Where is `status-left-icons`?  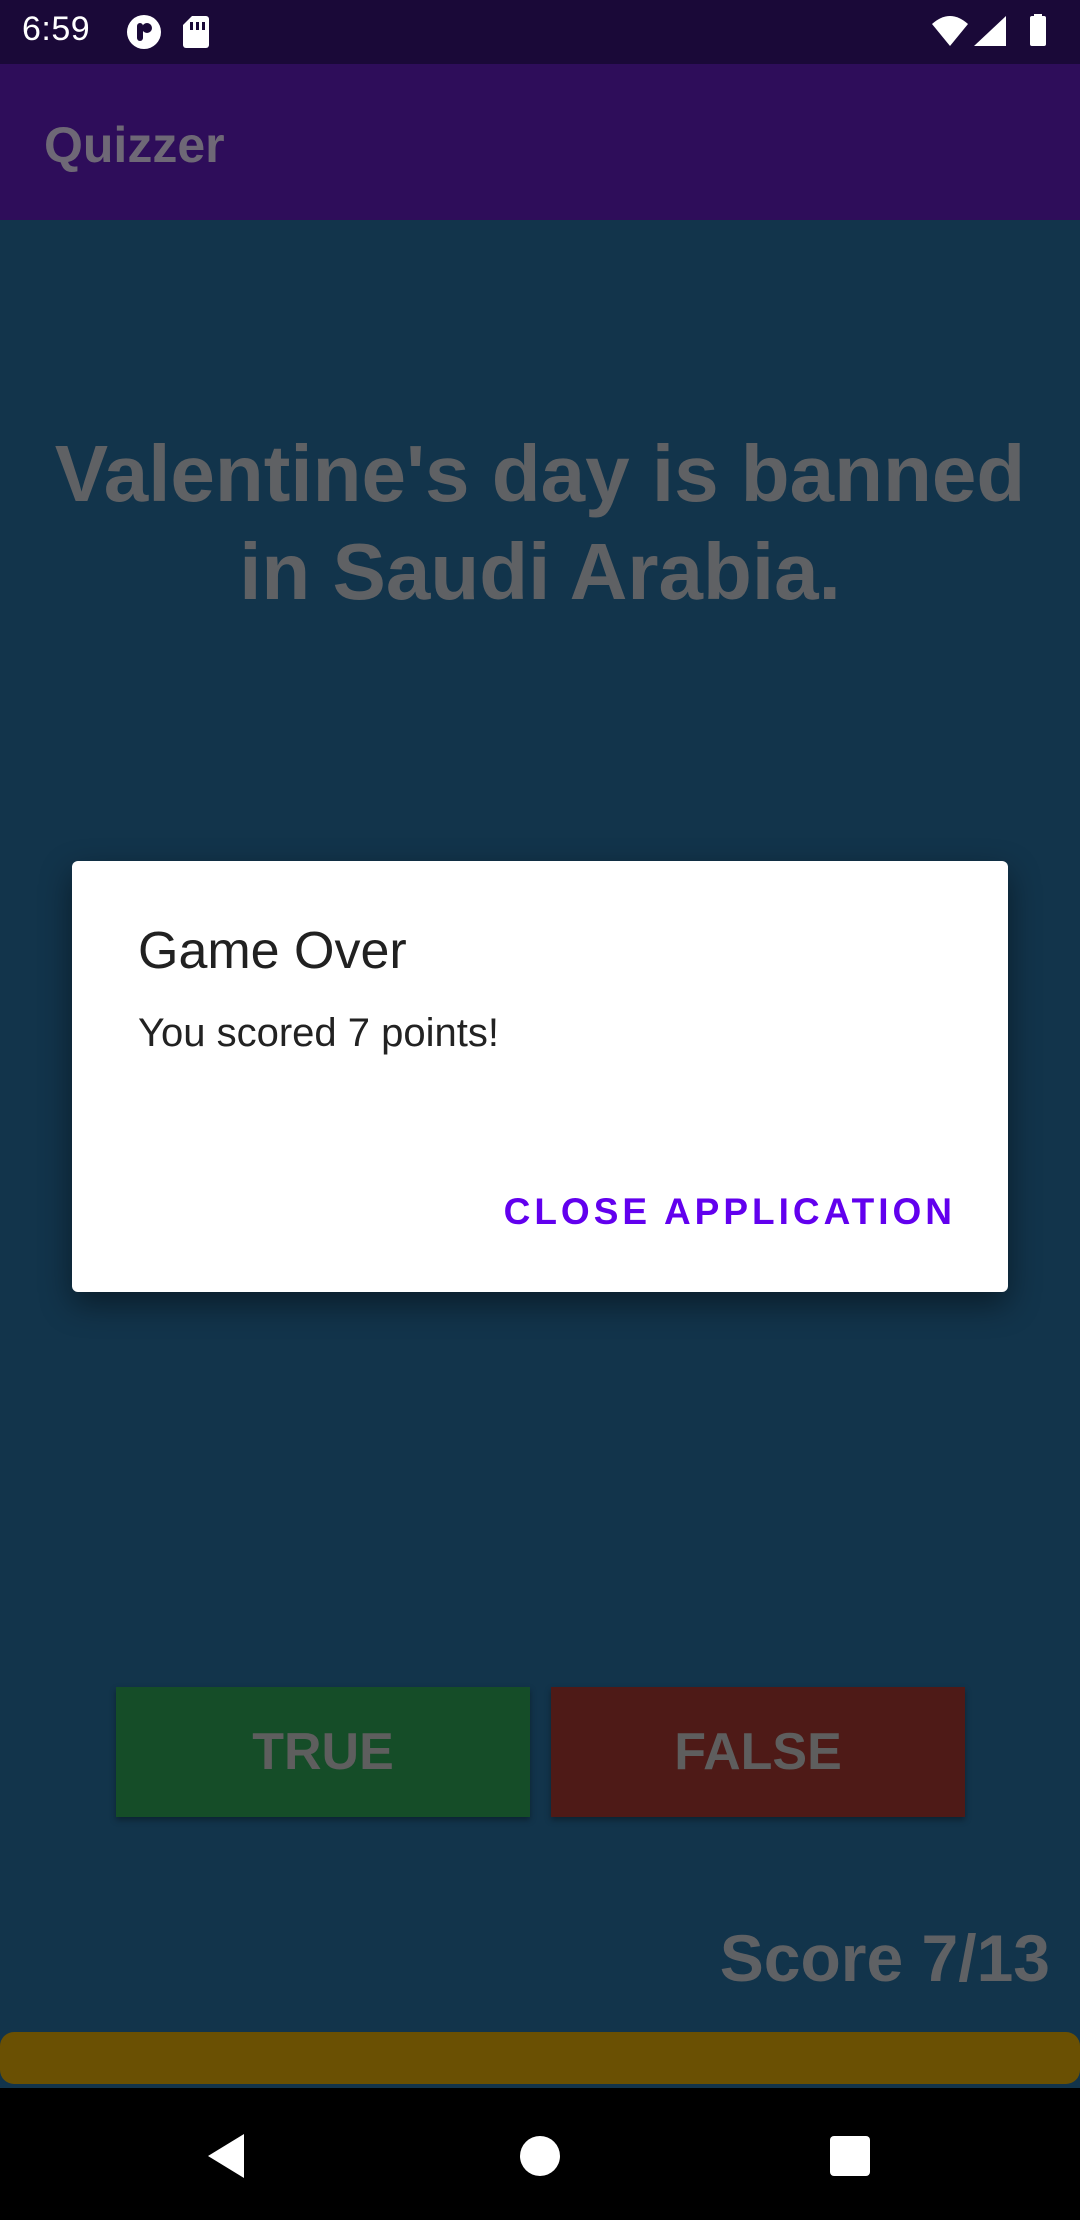
status-left-icons is located at coordinates (171, 34).